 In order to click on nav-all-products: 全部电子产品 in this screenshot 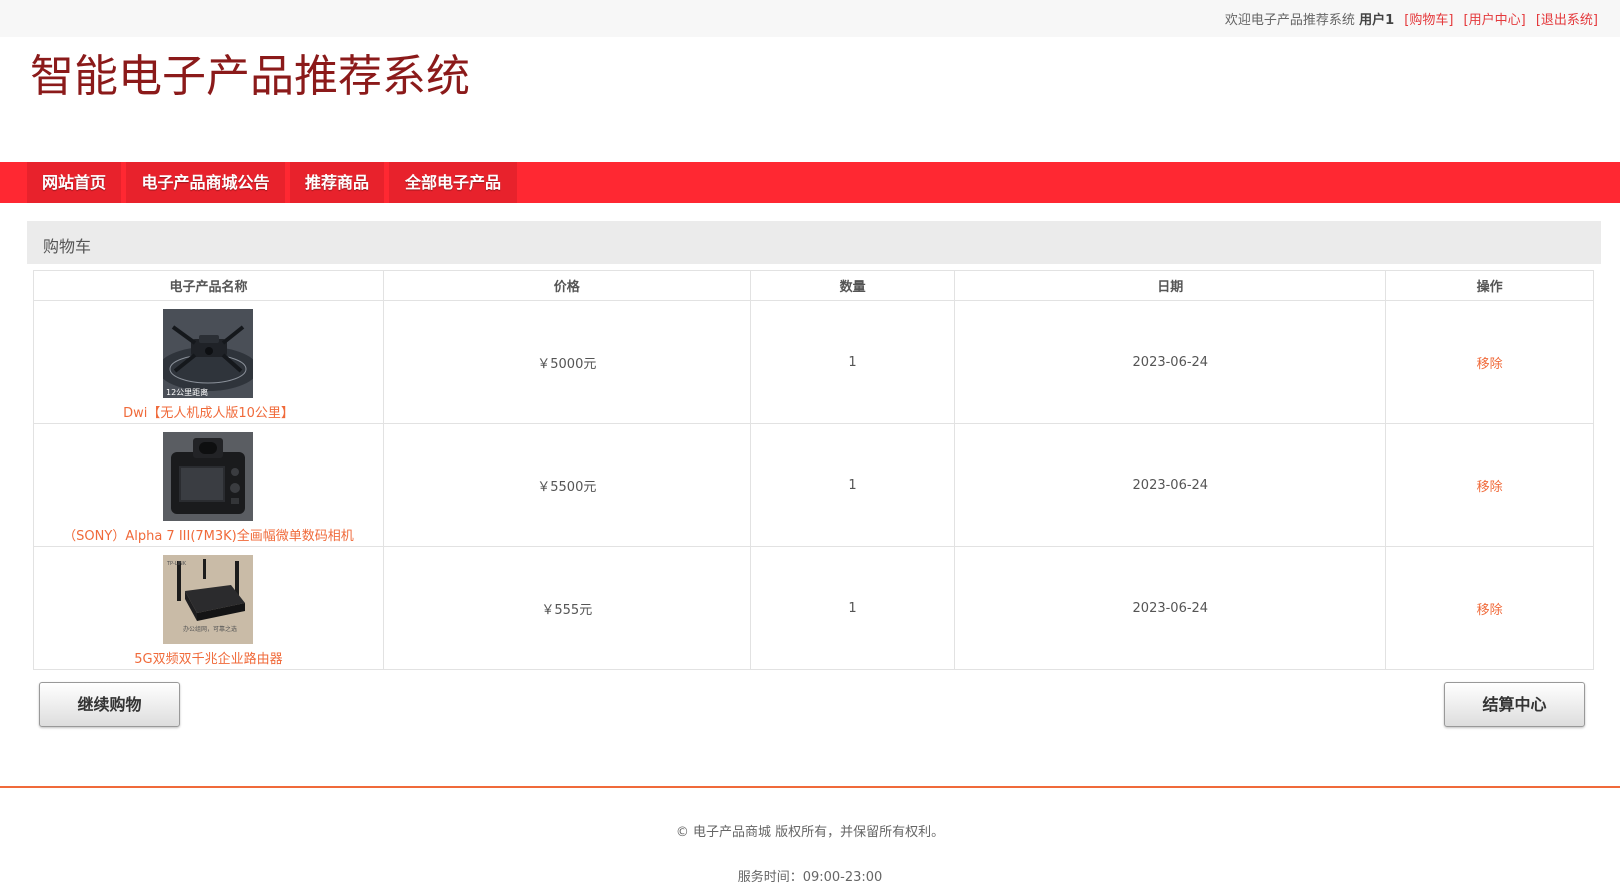, I will do `click(453, 182)`.